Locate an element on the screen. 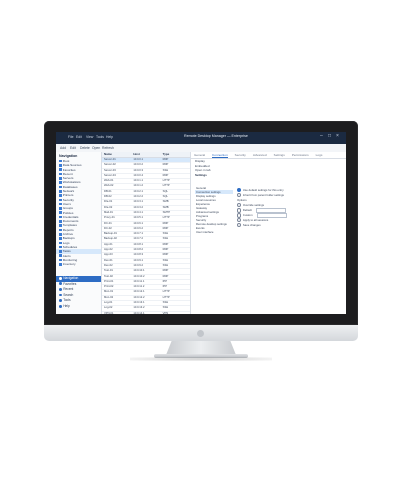  column-name: Name is located at coordinates (116, 154).